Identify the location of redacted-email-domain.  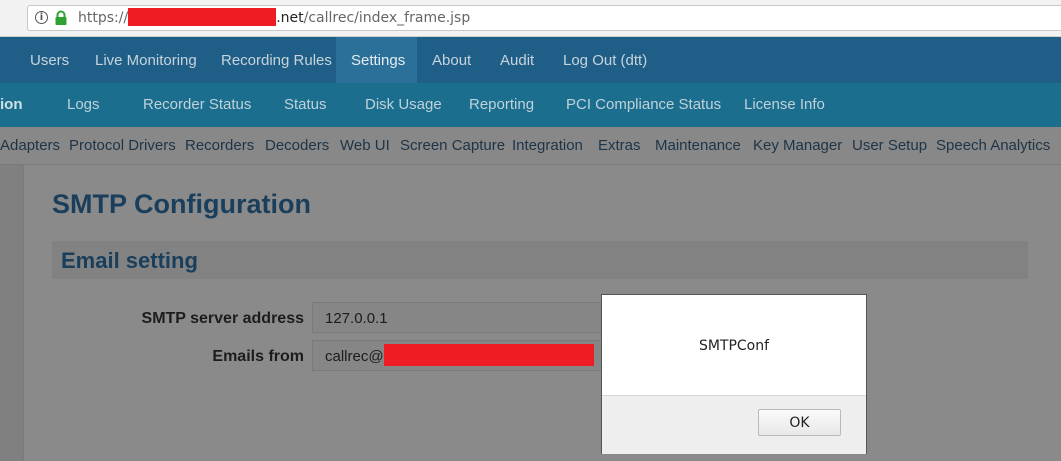
(488, 355).